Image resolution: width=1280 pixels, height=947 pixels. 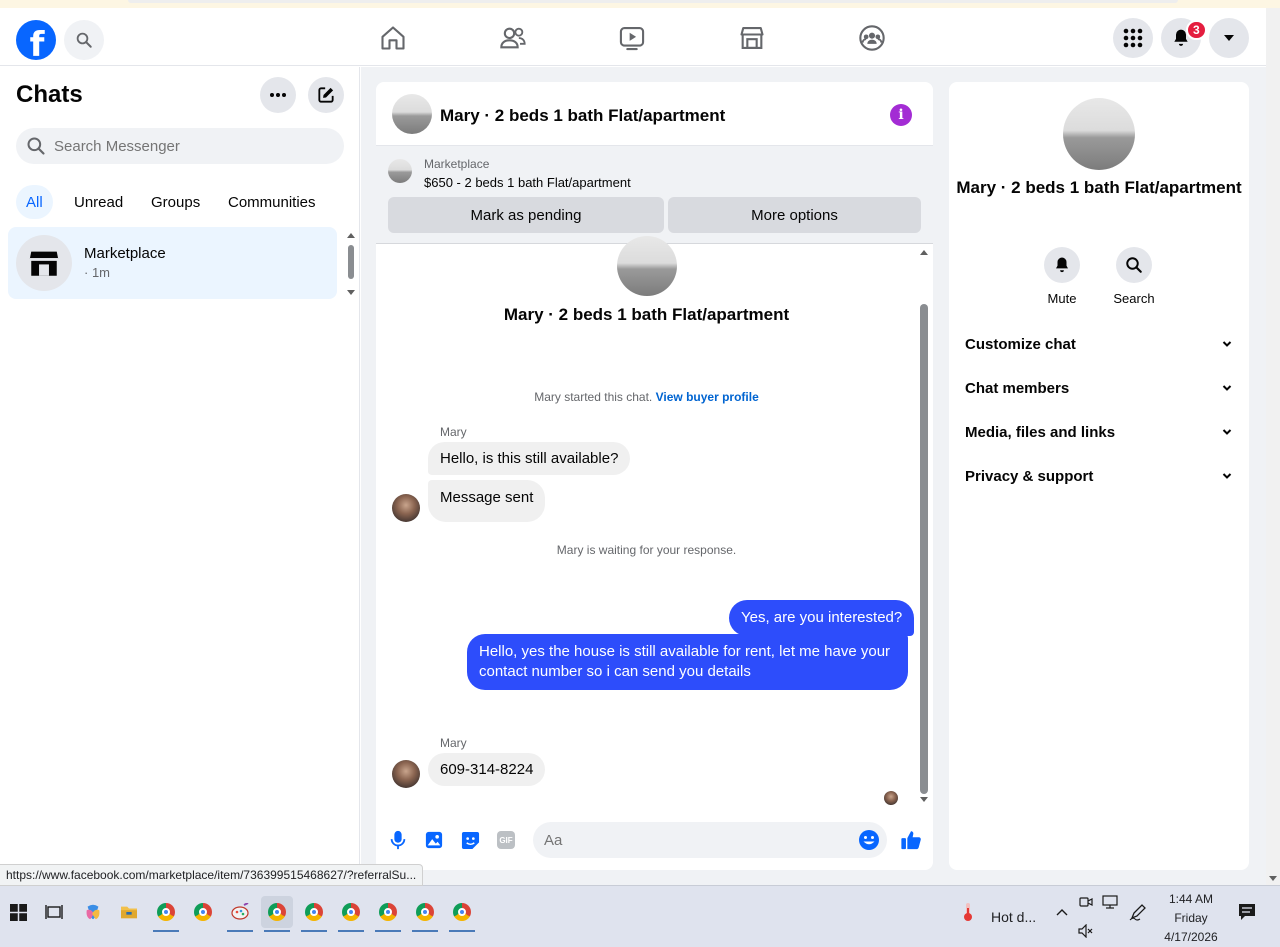 What do you see at coordinates (1099, 344) in the screenshot?
I see `customize-chat-section: Customize chat` at bounding box center [1099, 344].